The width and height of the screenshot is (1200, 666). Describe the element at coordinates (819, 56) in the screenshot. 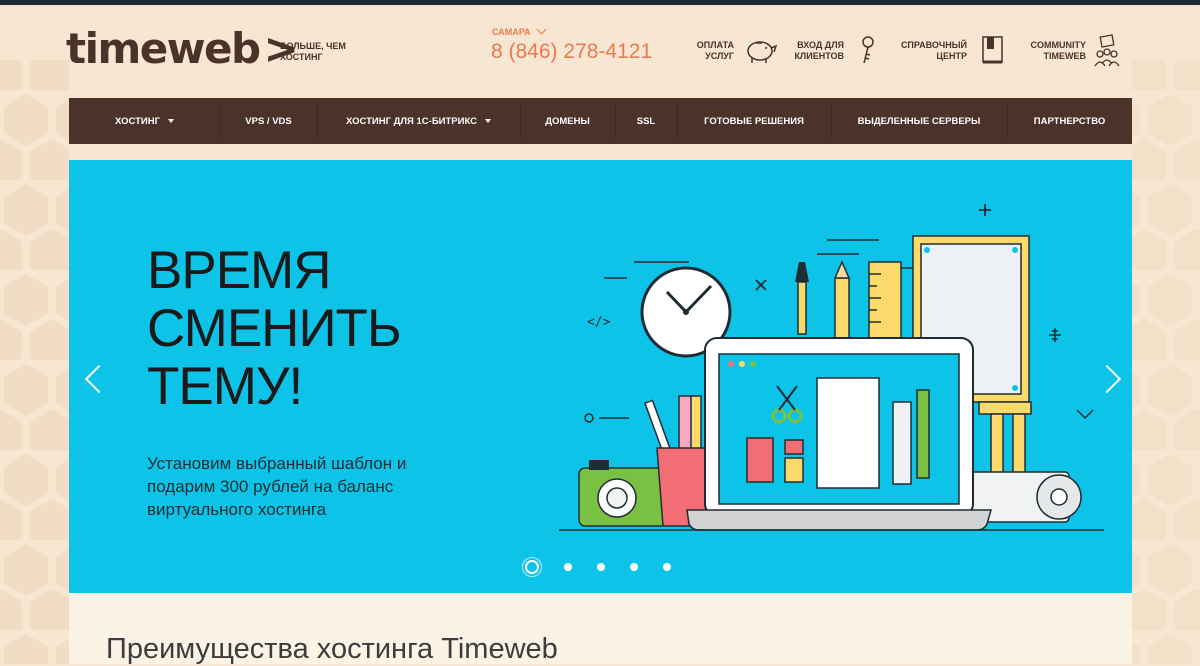

I see `header-link-login-line2: КЛИЕНТОВ` at that location.